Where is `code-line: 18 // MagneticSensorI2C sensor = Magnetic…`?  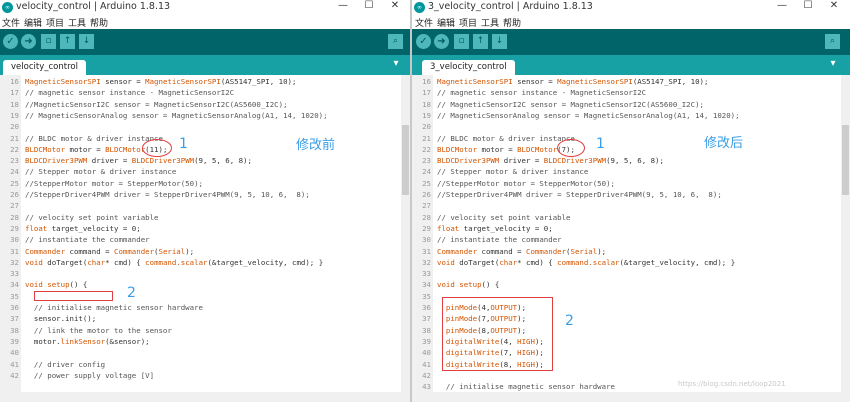 code-line: 18 // MagneticSensorI2C sensor = Magnetic… is located at coordinates (626, 104).